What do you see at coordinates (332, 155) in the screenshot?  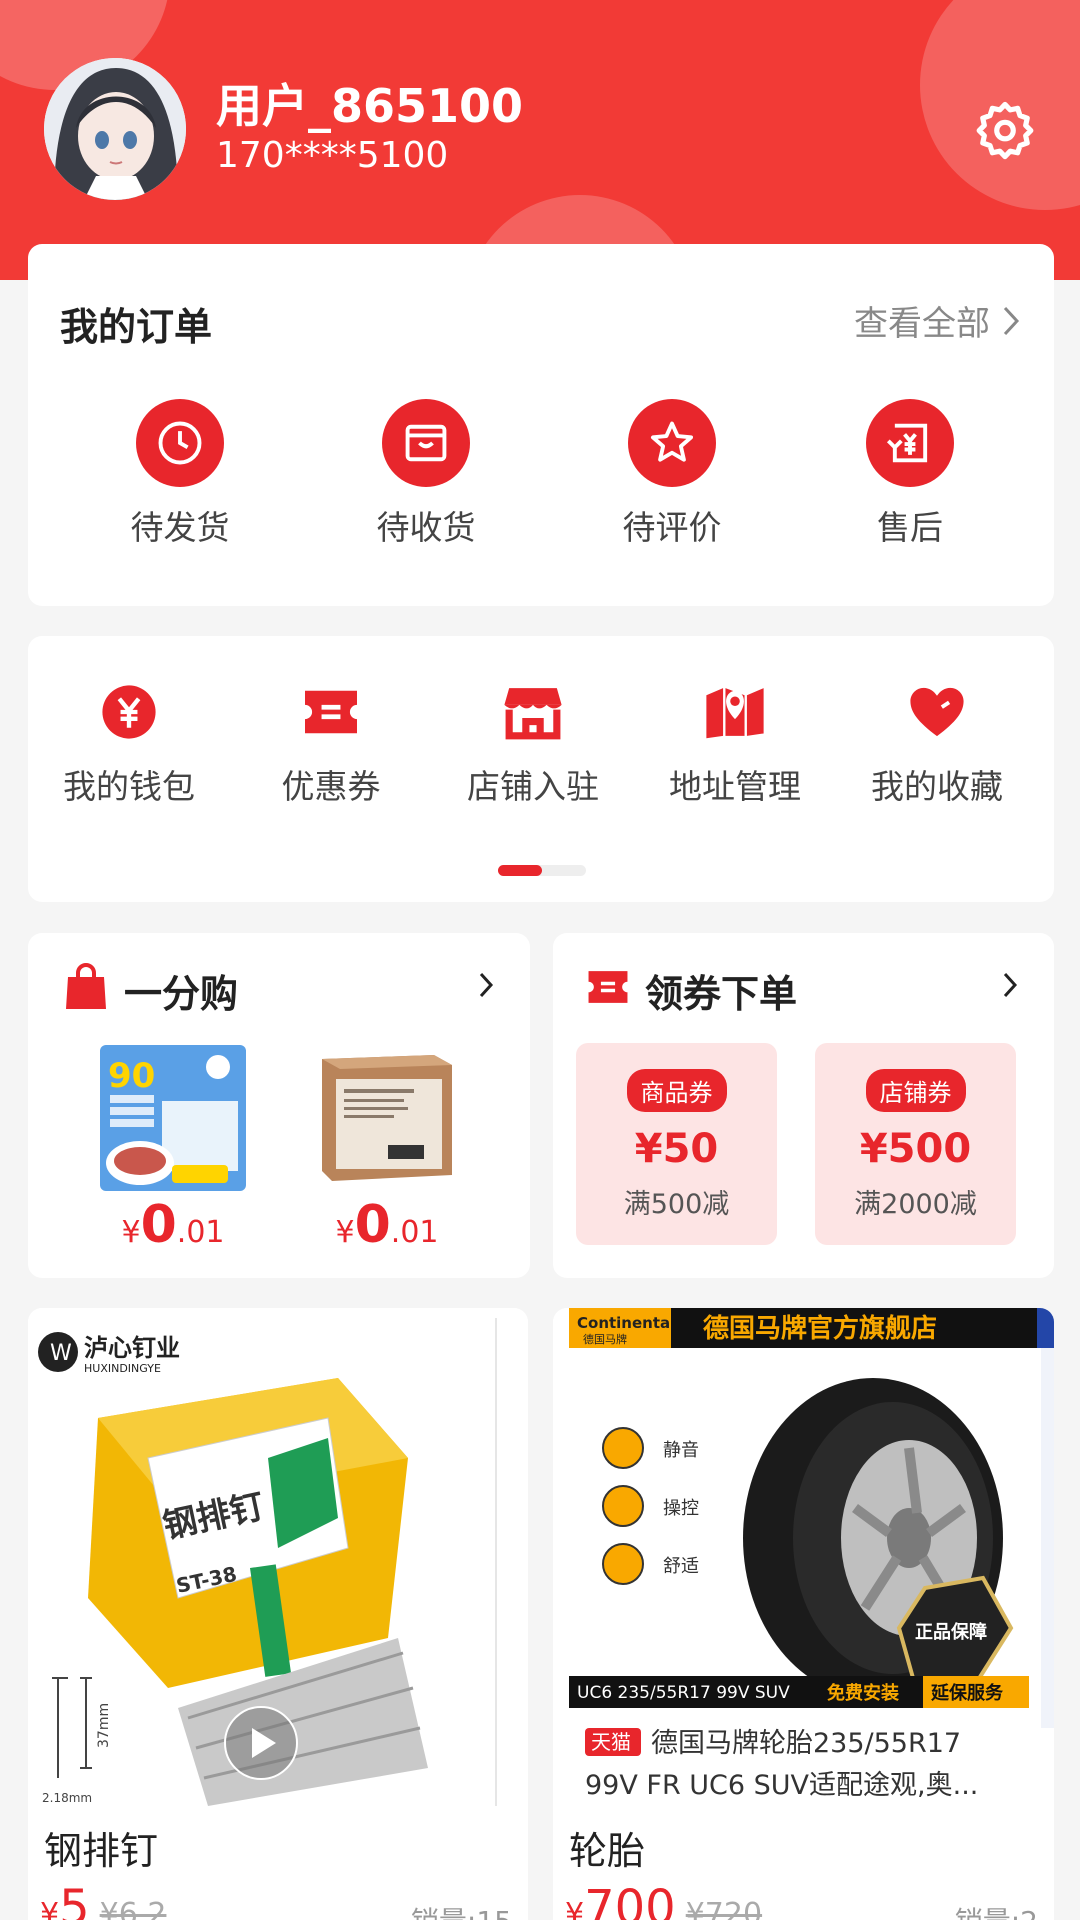 I see `phone-number: 170****5100` at bounding box center [332, 155].